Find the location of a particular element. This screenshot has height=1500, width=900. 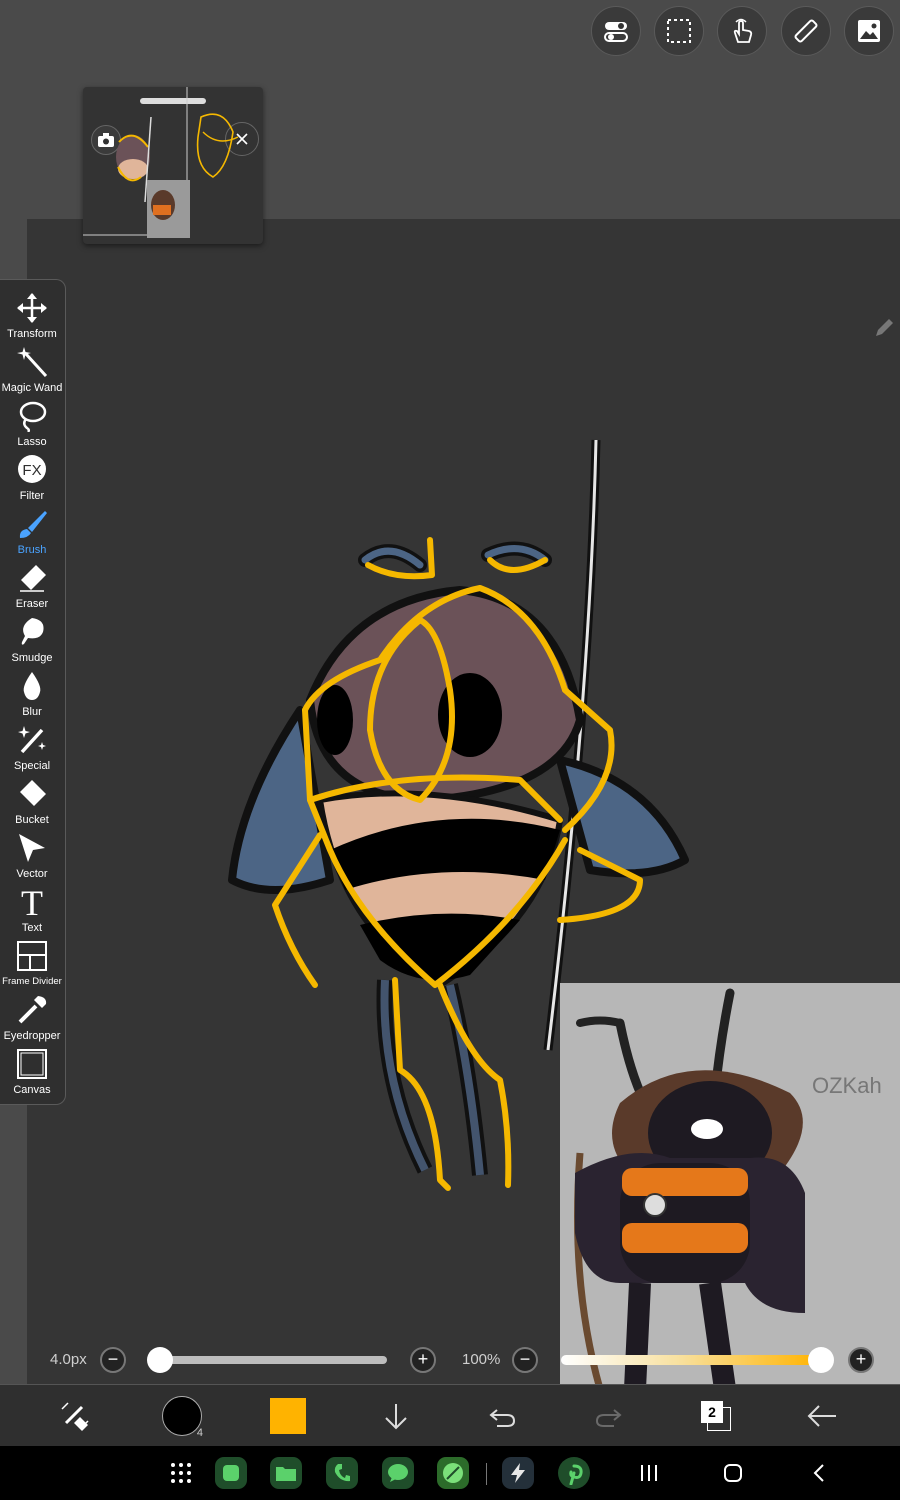

app-browser-shortcut is located at coordinates (453, 1473).